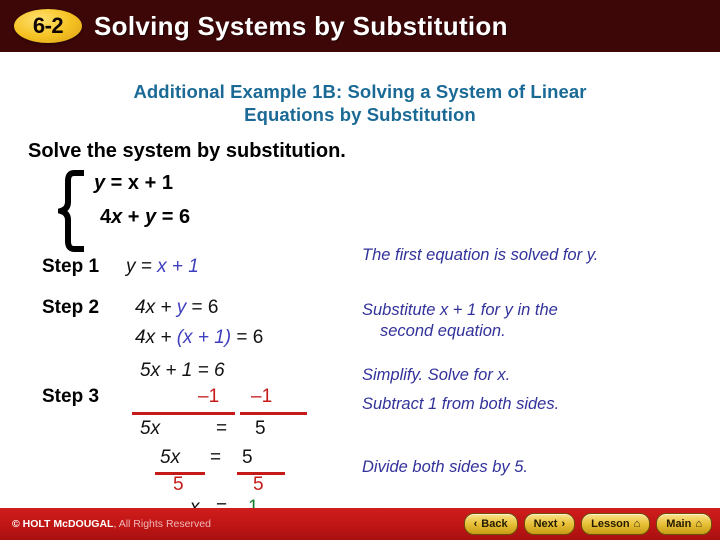  I want to click on step-2-label: Step 2, so click(71, 307).